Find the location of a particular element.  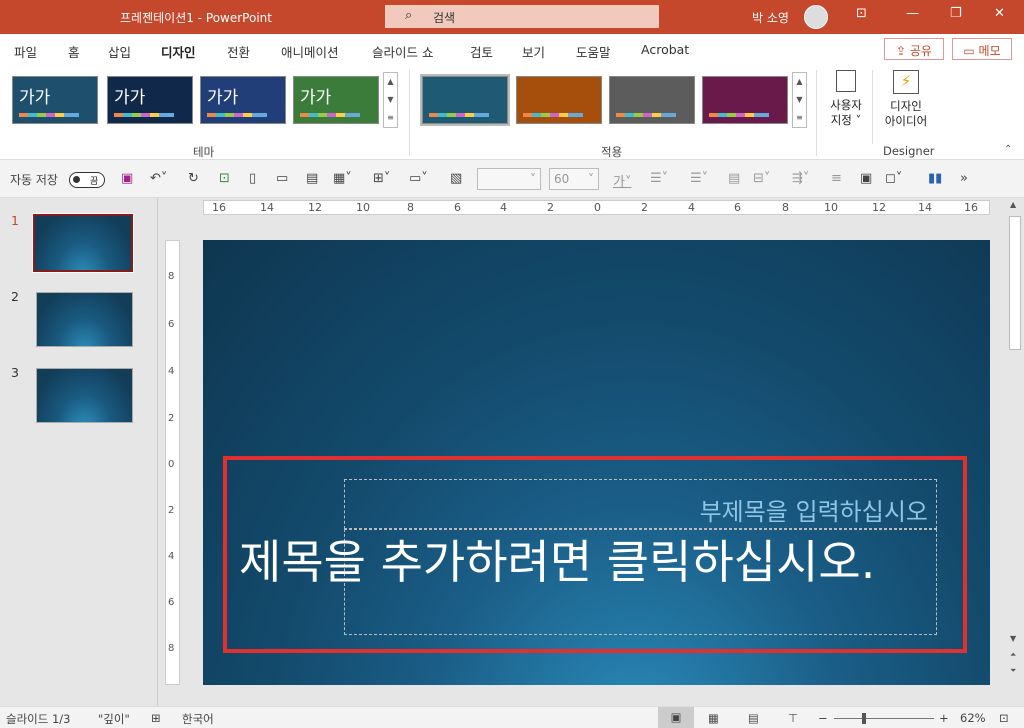

columns-icon: ⊟˅ is located at coordinates (761, 178).